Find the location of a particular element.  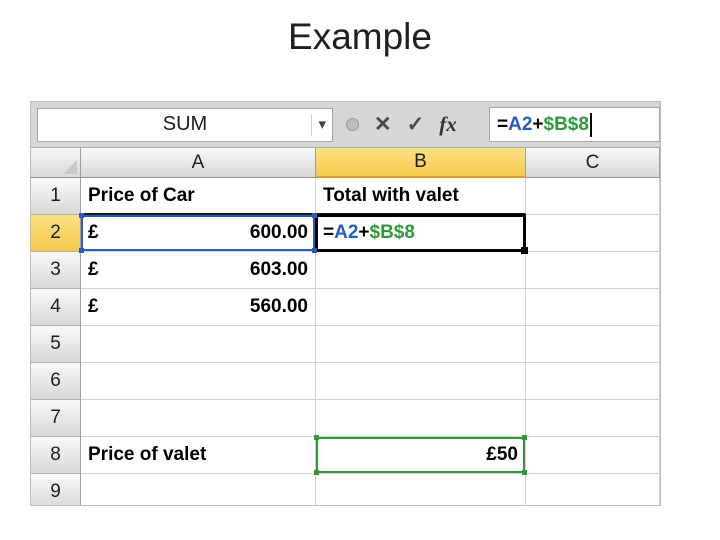

sheet-row: 9 is located at coordinates (345, 489).